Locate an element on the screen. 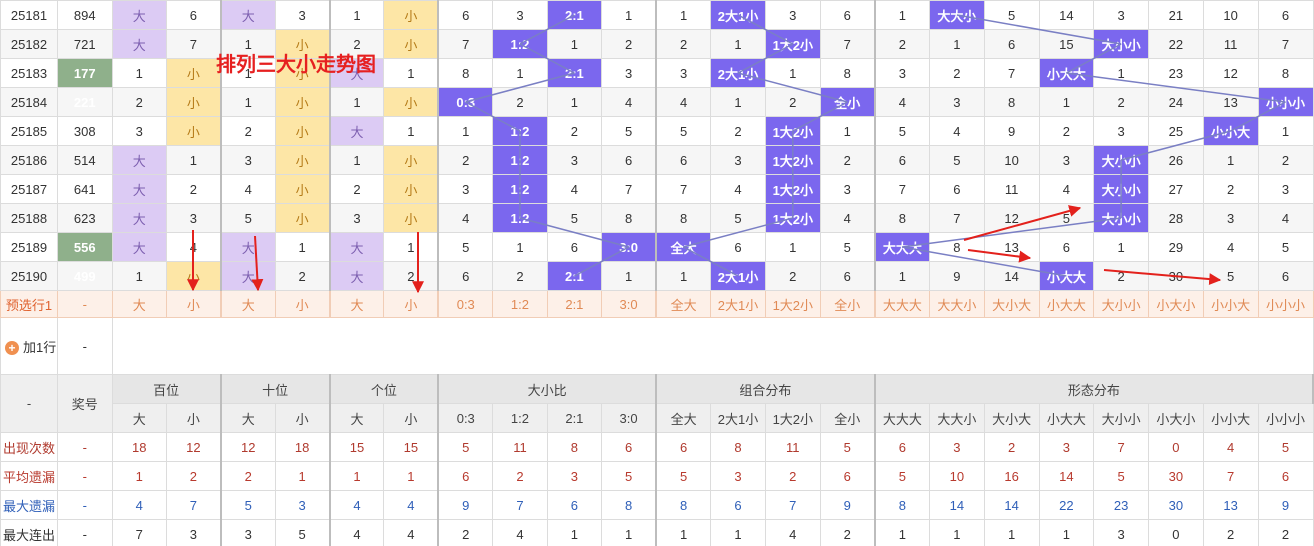 The image size is (1314, 546). stats-header-groups: - 奖号 百位 十位 个位 大小比 组合分布 形态分布 is located at coordinates (657, 403).